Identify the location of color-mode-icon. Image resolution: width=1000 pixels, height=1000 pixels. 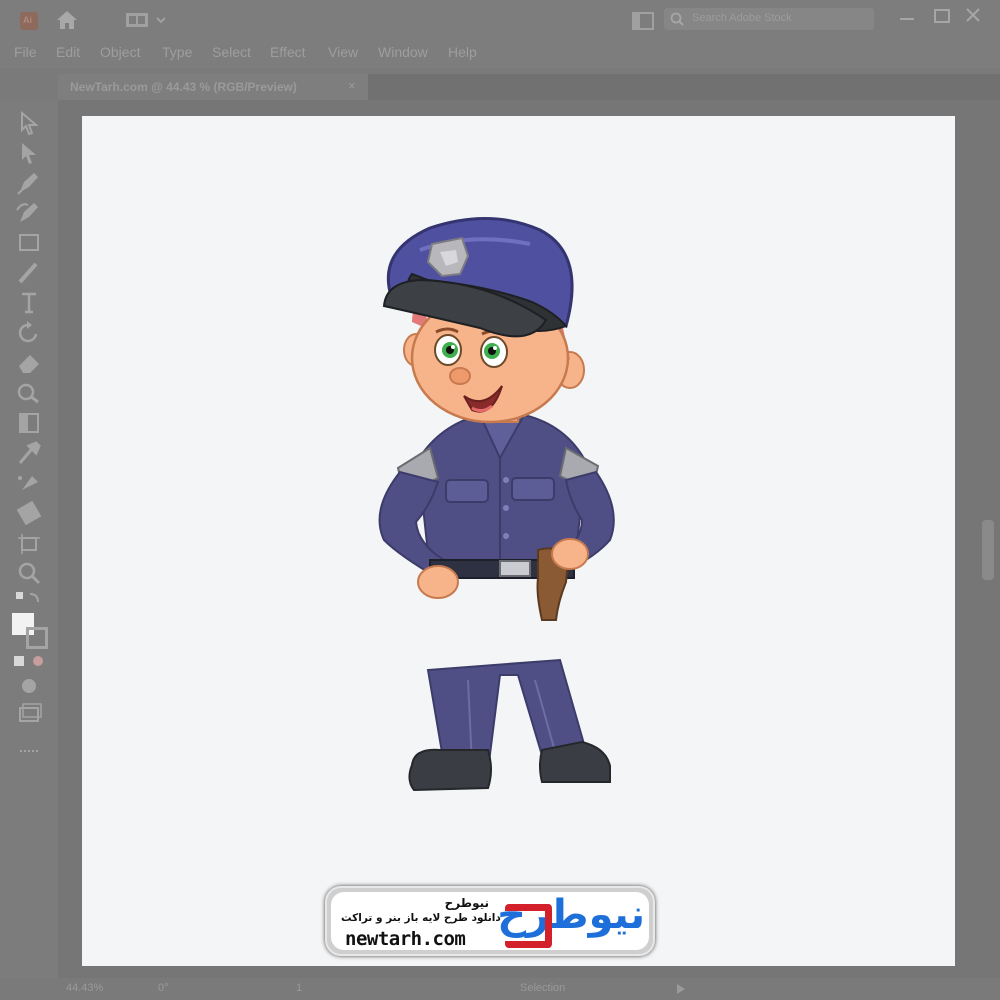
(29, 661).